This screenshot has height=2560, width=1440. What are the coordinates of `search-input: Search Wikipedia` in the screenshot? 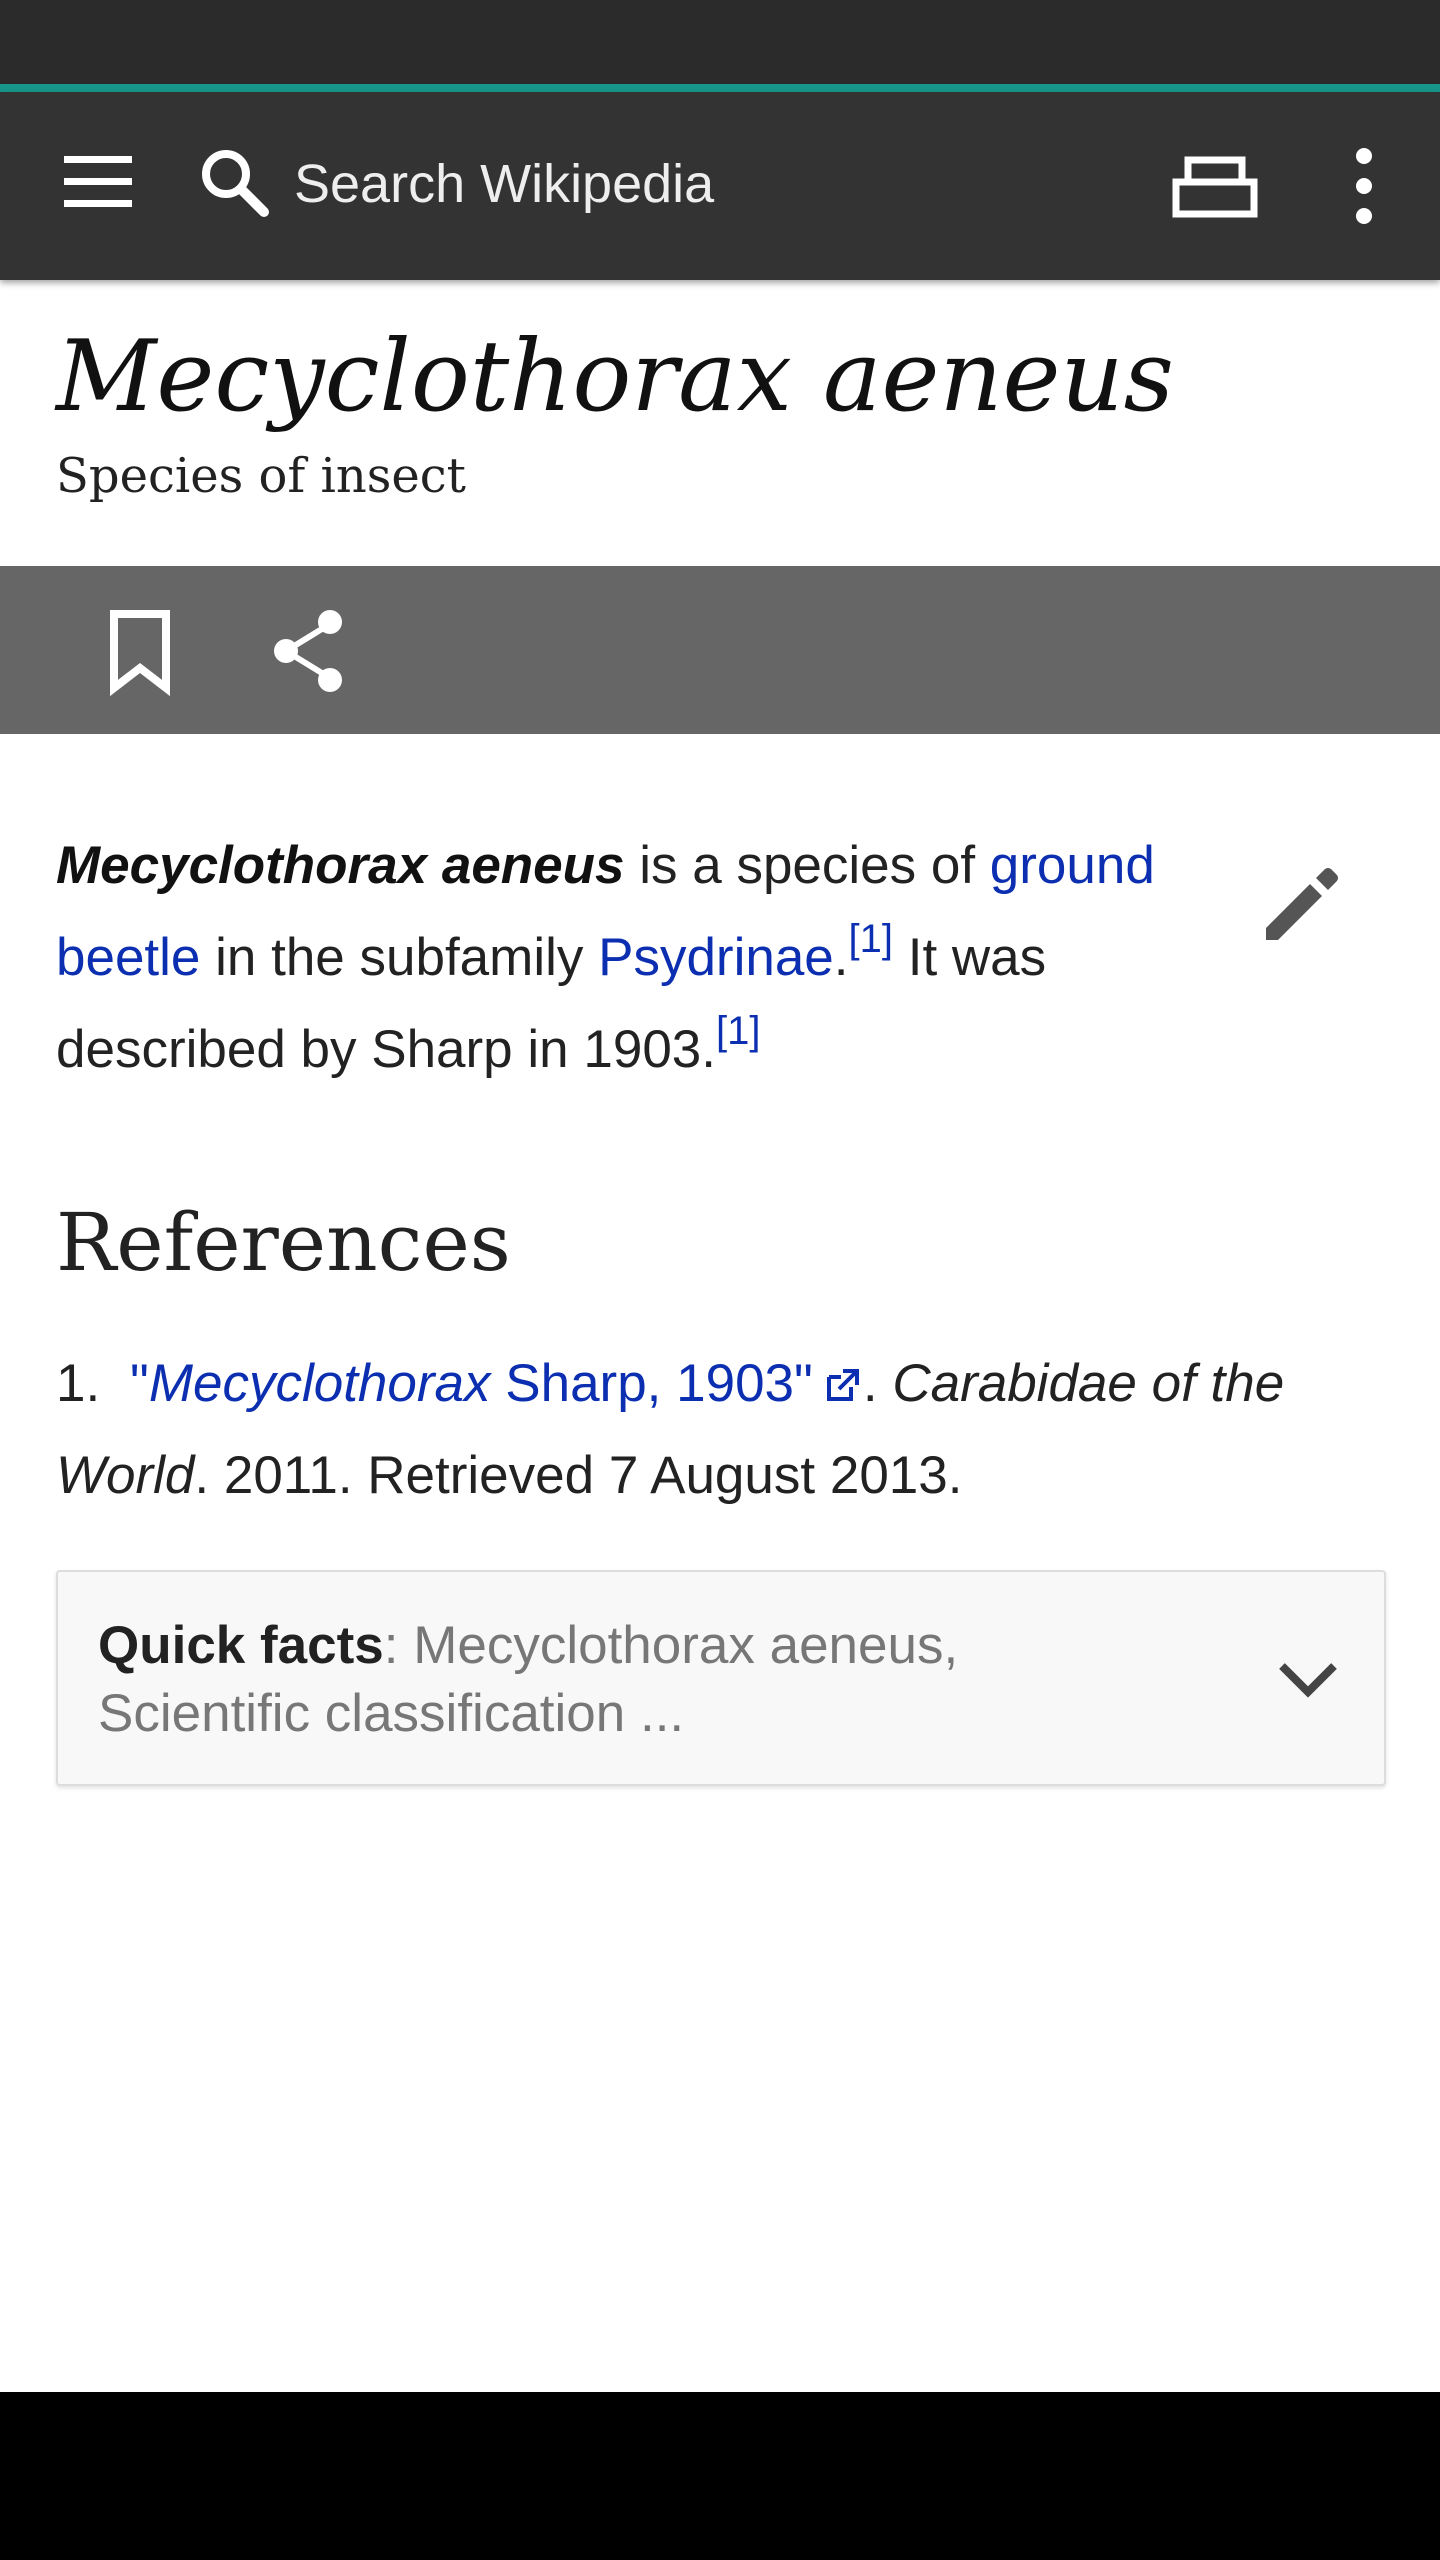 It's located at (504, 184).